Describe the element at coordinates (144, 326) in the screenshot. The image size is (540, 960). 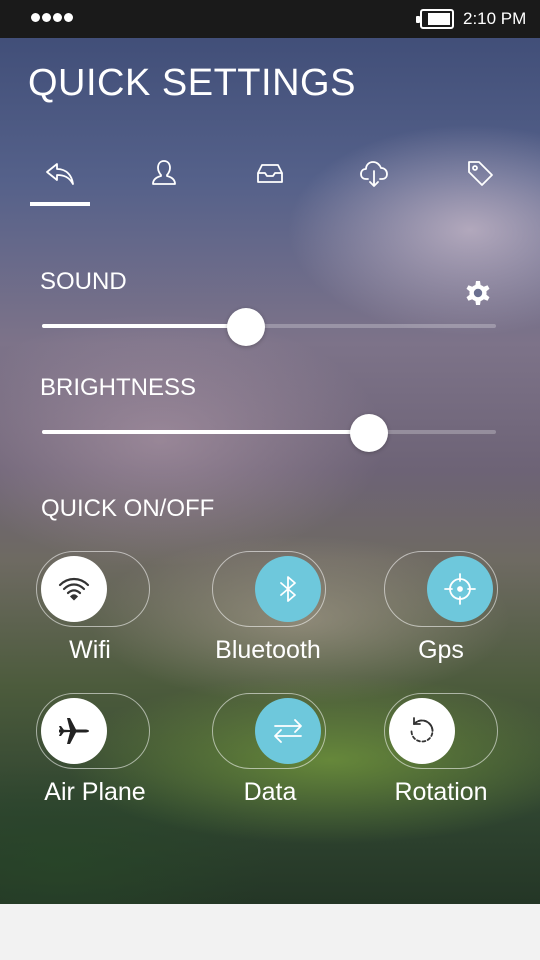
I see `sound-slider-fill` at that location.